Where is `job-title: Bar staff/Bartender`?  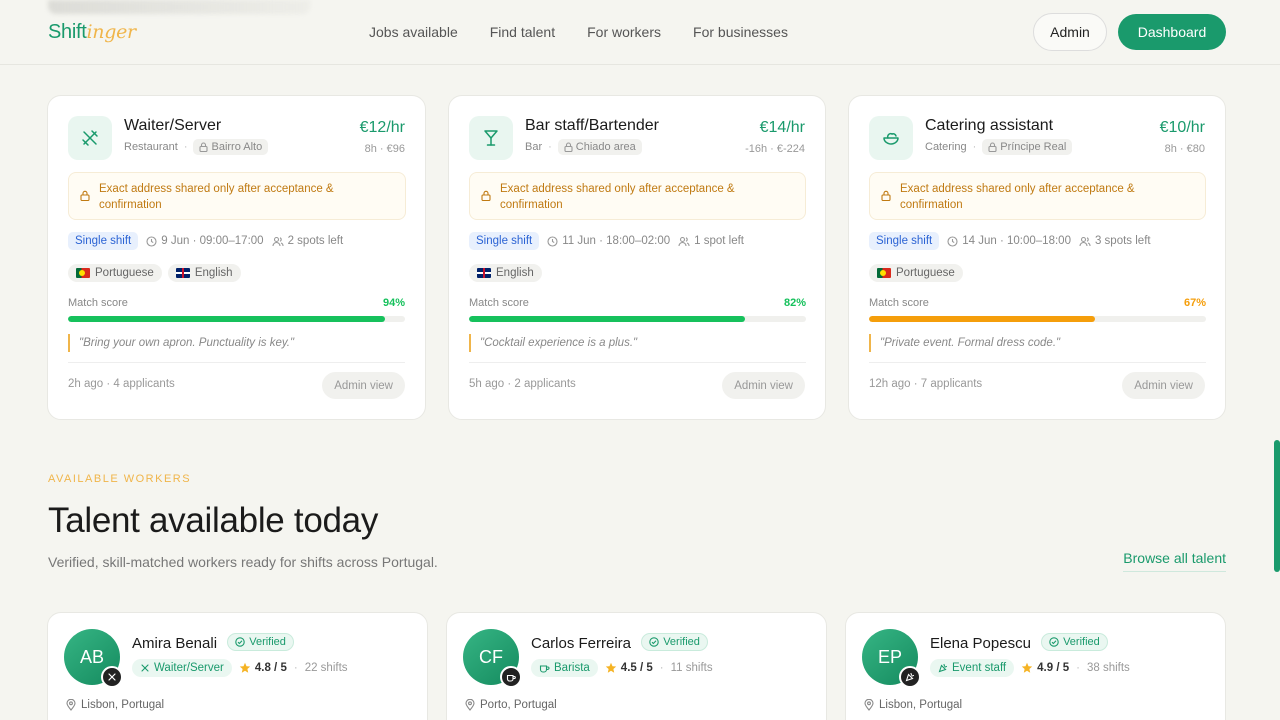
job-title: Bar staff/Bartender is located at coordinates (592, 125).